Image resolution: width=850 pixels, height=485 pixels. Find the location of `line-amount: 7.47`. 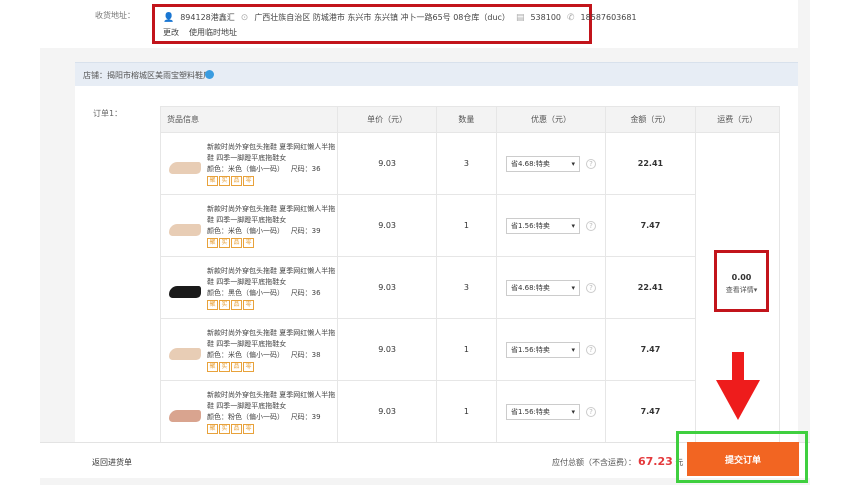

line-amount: 7.47 is located at coordinates (650, 225).